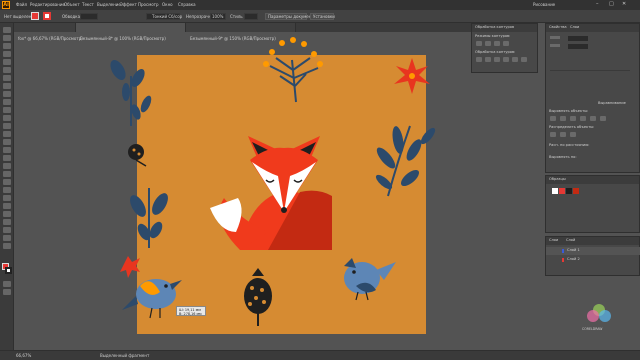  I want to click on distribute-3-button, so click(573, 134).